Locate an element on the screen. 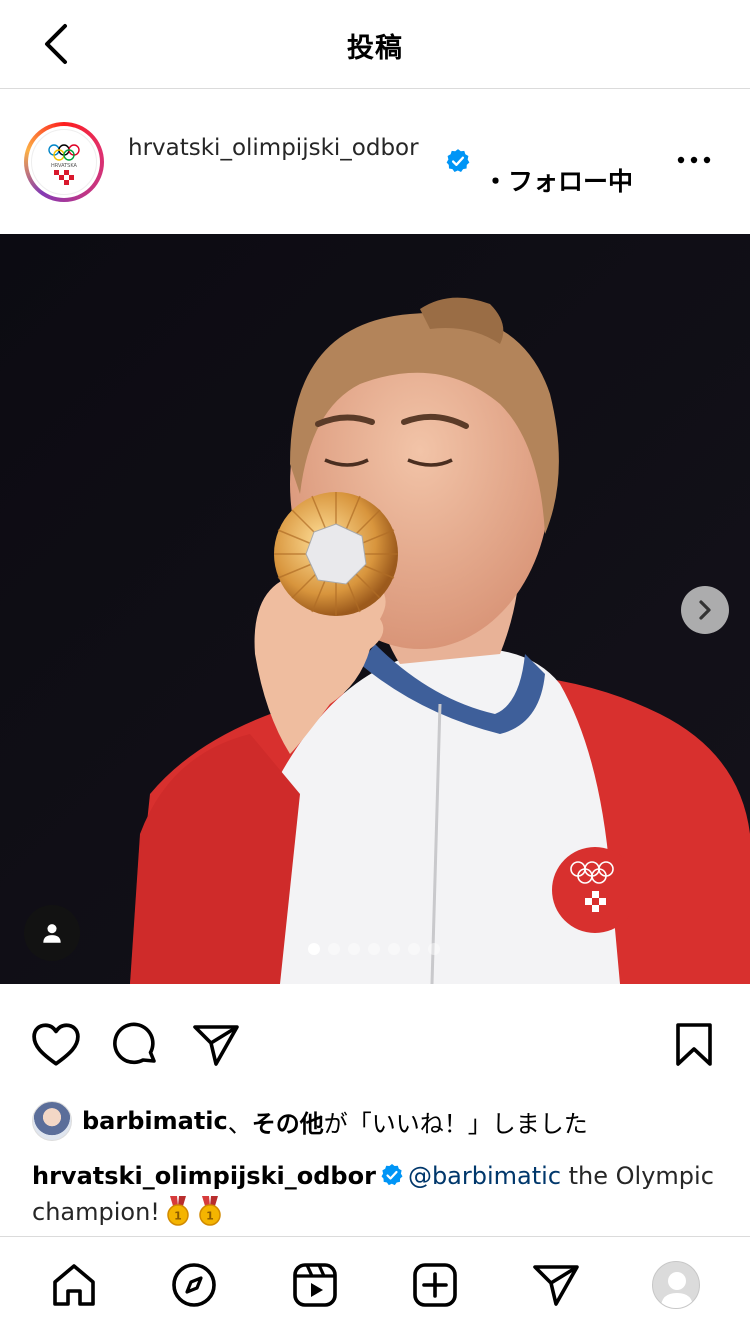 The width and height of the screenshot is (750, 1334). action-bar is located at coordinates (375, 1045).